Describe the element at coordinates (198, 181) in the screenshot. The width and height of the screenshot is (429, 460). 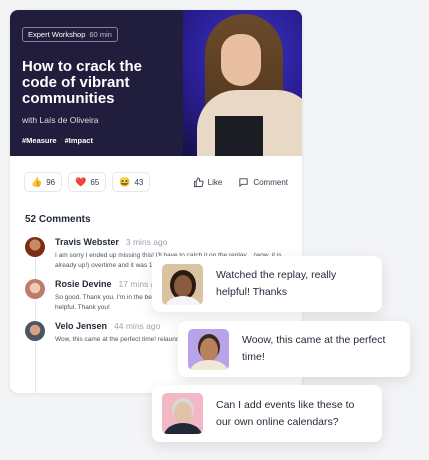
I see `thumbs-up-outline-icon` at that location.